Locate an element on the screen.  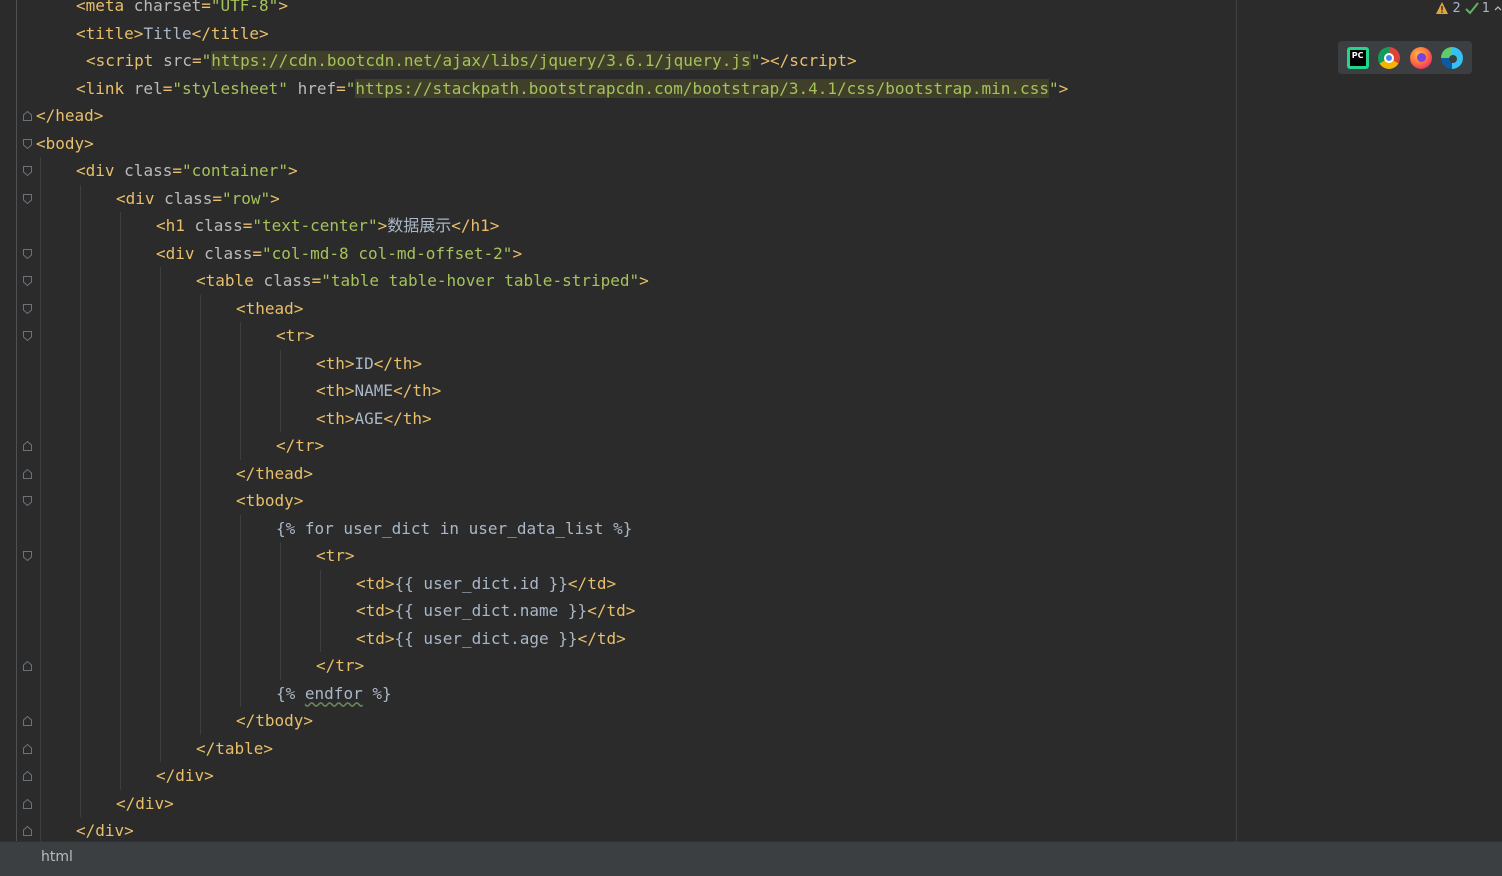
chrome-icon is located at coordinates (1389, 57).